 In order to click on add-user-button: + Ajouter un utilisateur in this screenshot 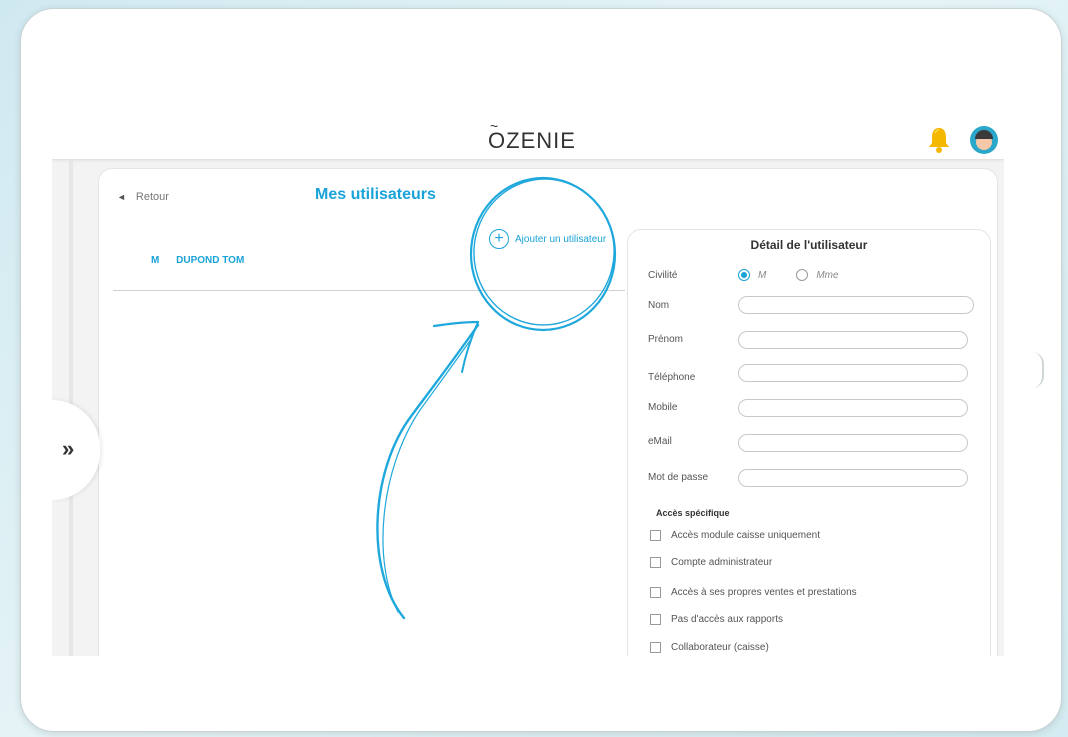, I will do `click(547, 239)`.